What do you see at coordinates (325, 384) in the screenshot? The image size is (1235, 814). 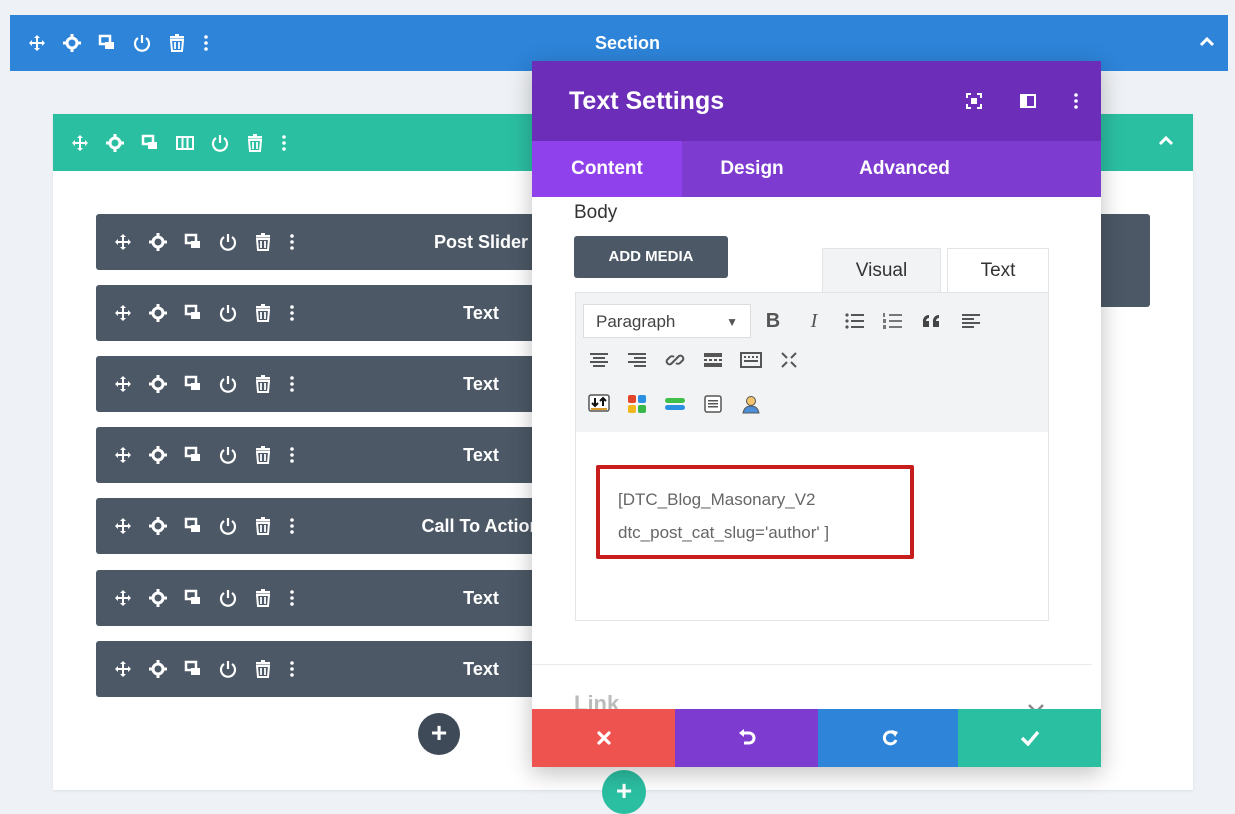 I see `module-bar-3: Text` at bounding box center [325, 384].